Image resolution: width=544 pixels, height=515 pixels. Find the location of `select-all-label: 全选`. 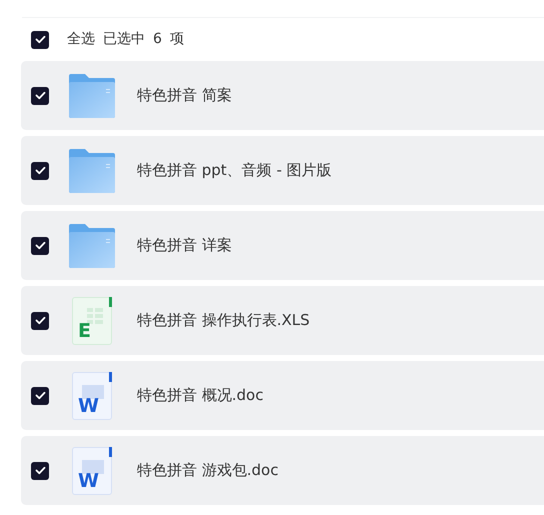

select-all-label: 全选 is located at coordinates (81, 39).